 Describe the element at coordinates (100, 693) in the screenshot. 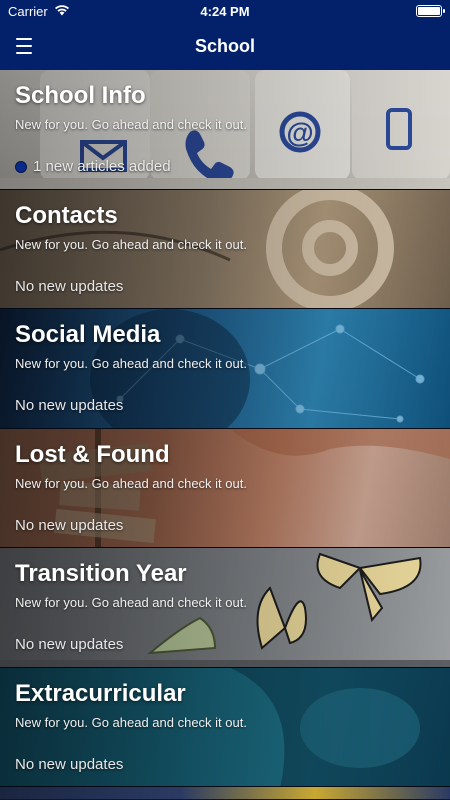

I see `card-title: Extracurricular` at that location.